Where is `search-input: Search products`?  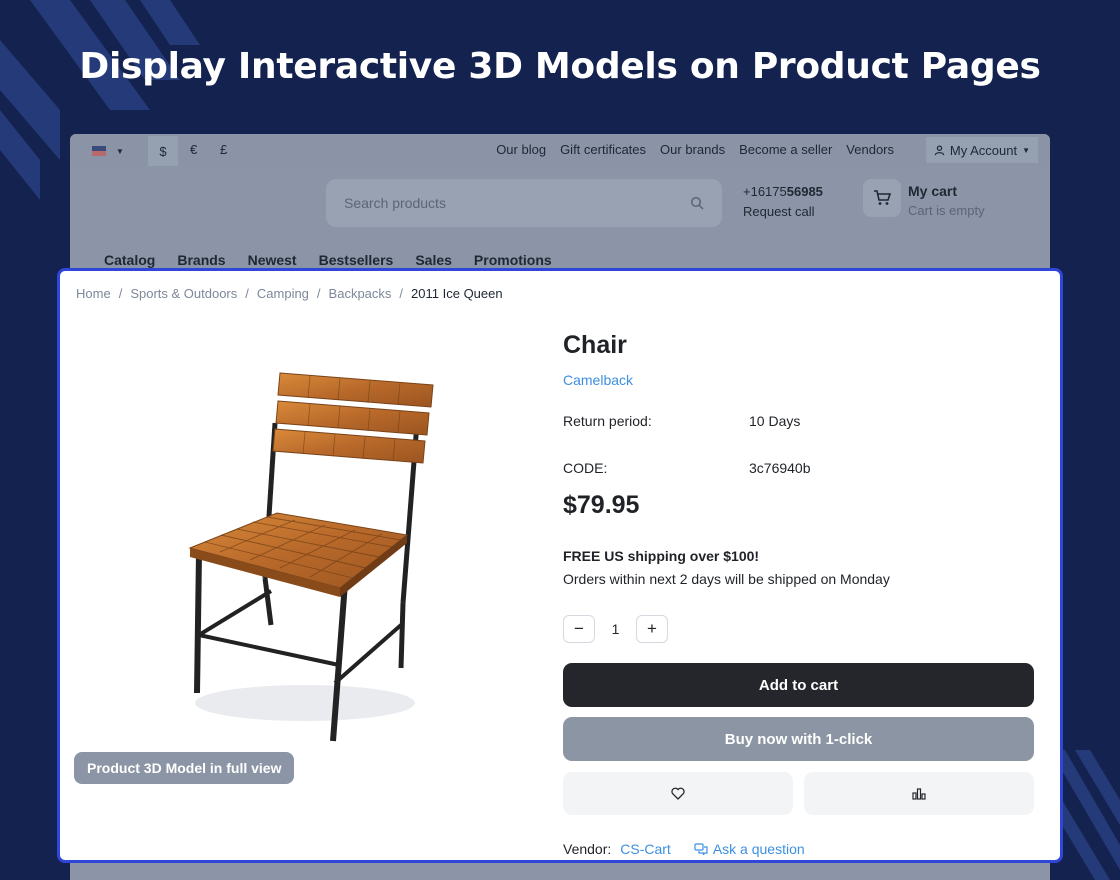
search-input: Search products is located at coordinates (524, 203).